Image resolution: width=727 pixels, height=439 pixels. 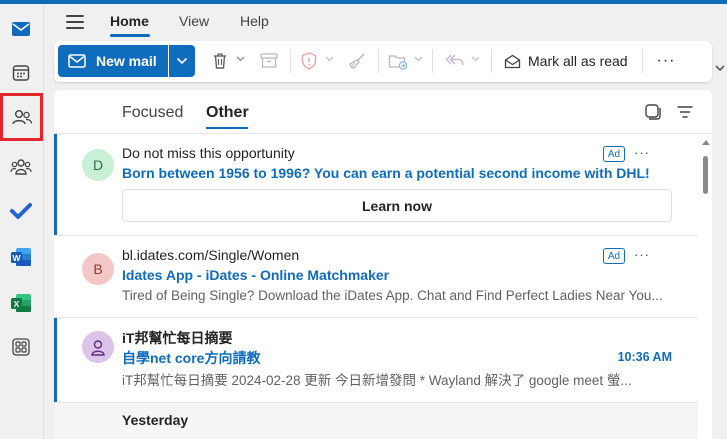 What do you see at coordinates (706, 142) in the screenshot?
I see `scroll-up-arrow-icon` at bounding box center [706, 142].